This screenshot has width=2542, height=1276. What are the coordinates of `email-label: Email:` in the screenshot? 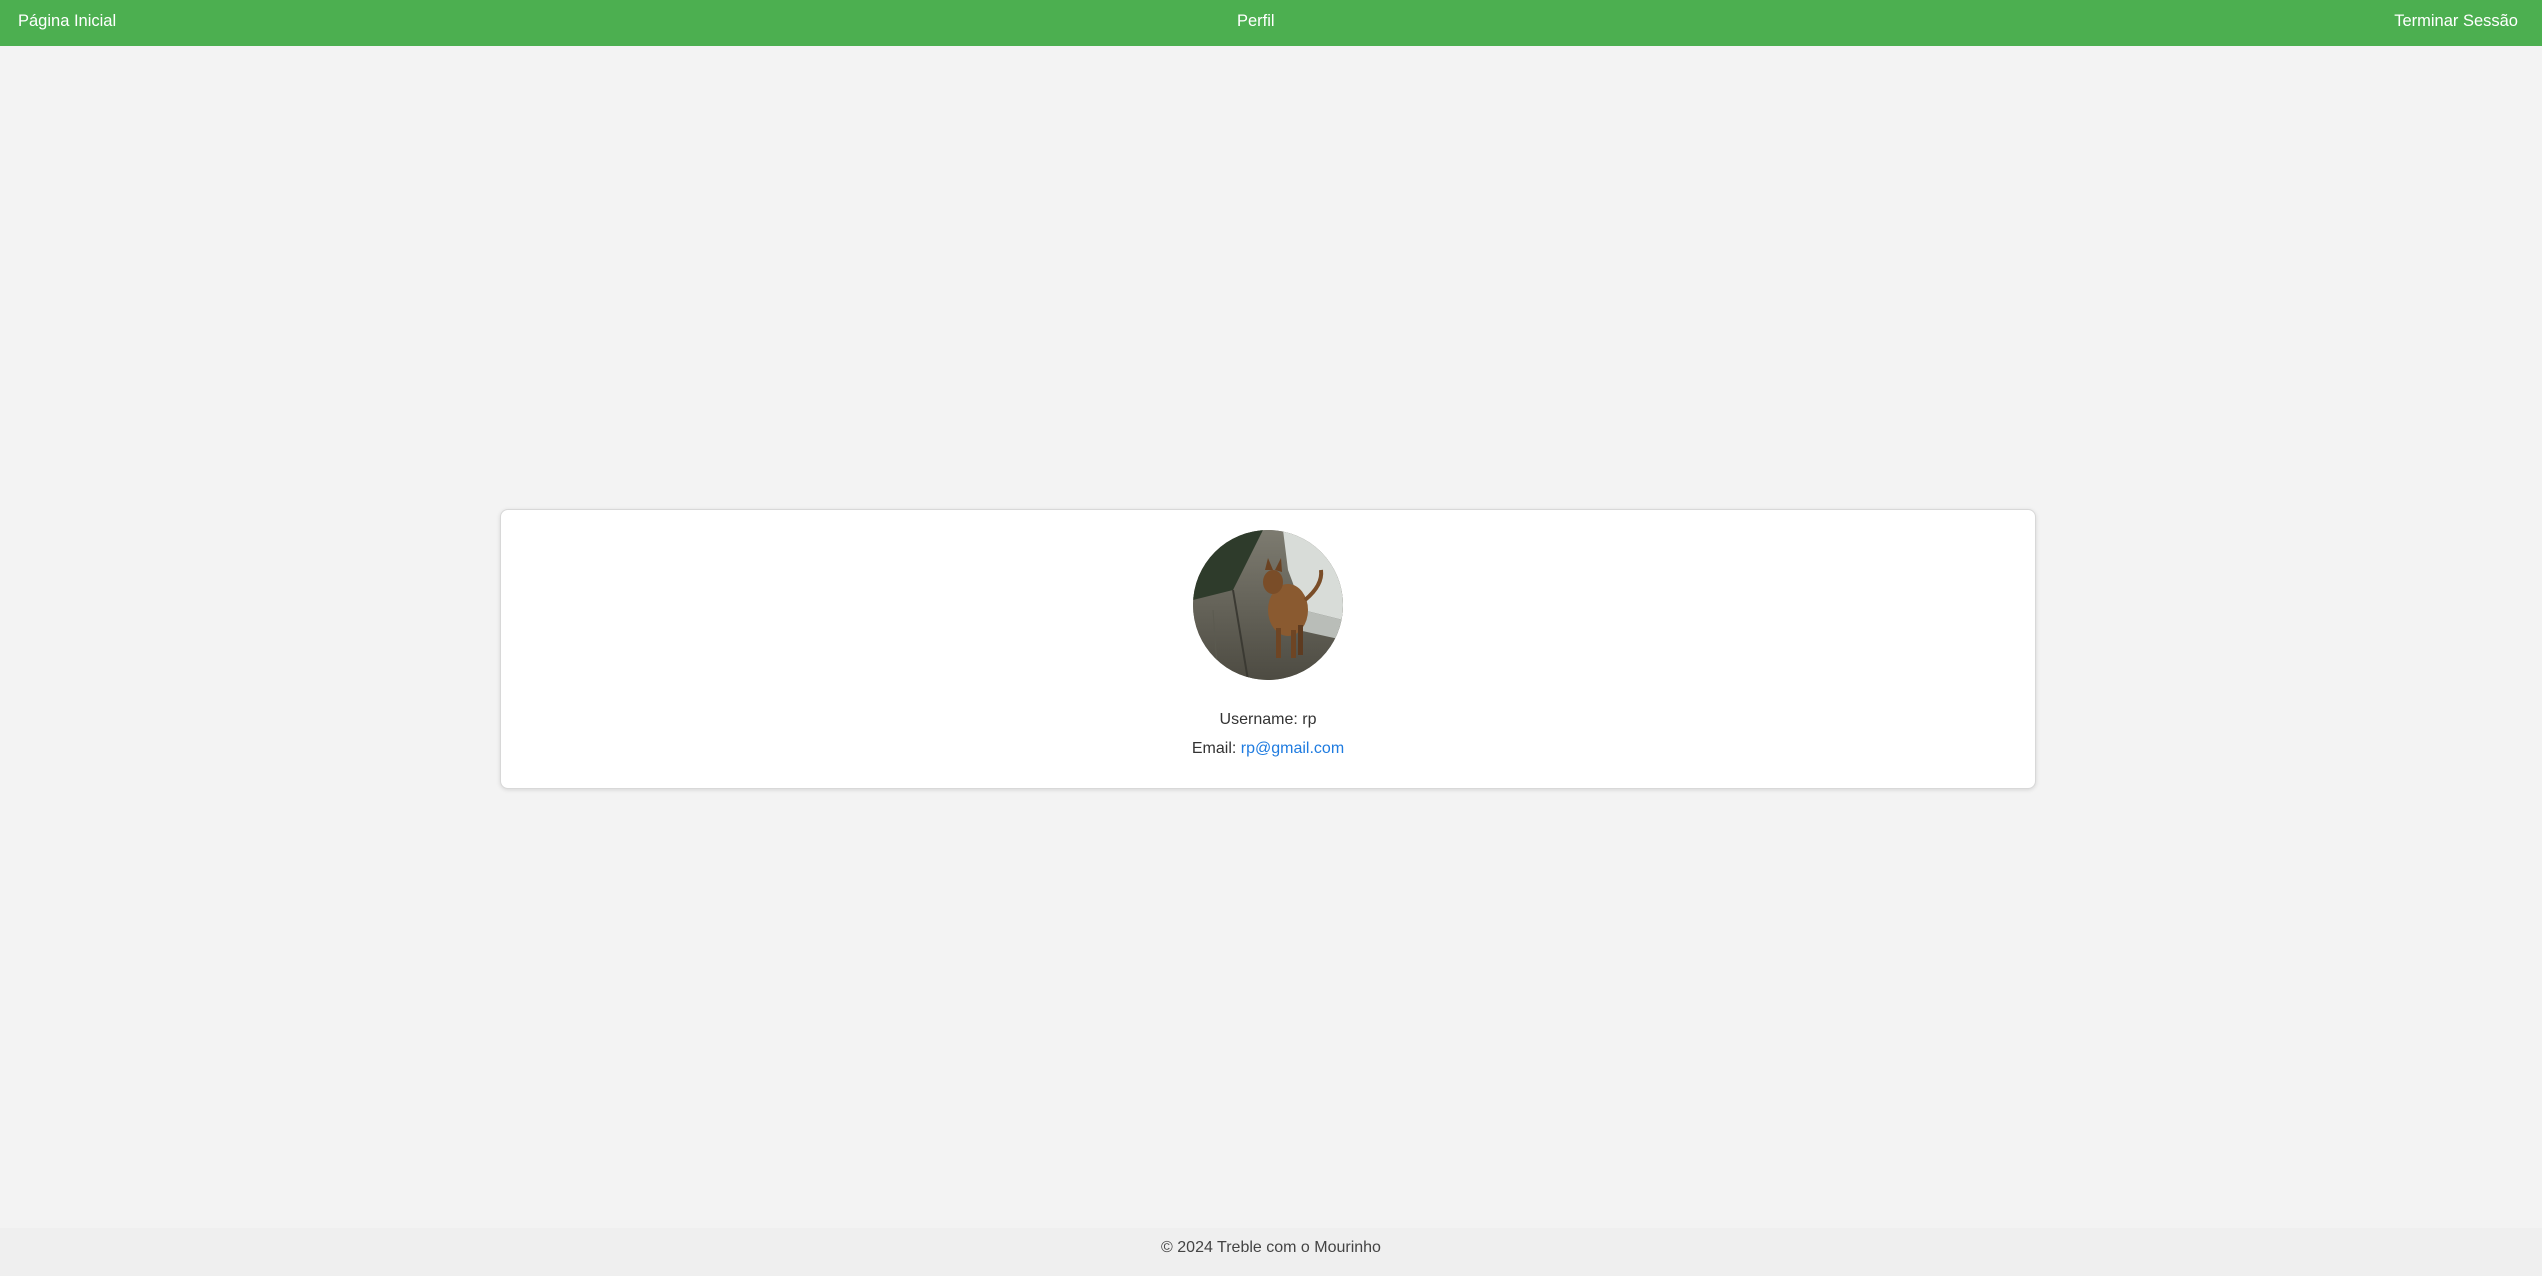 It's located at (1214, 748).